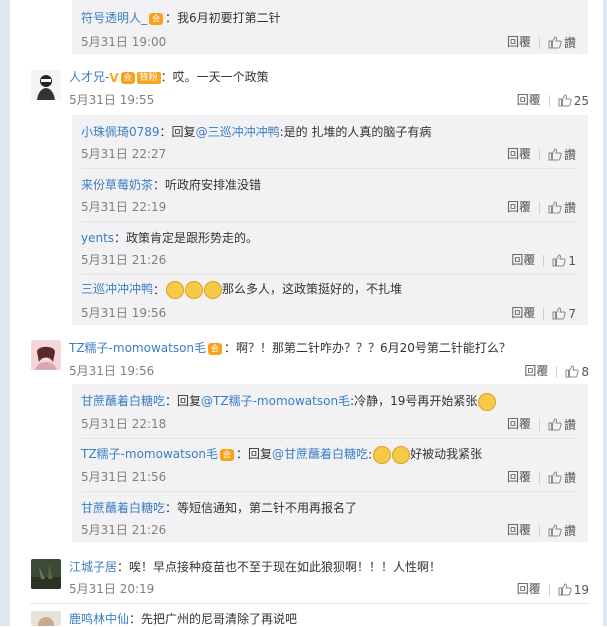 The height and width of the screenshot is (627, 607). I want to click on smile-emoji-icon, so click(487, 401).